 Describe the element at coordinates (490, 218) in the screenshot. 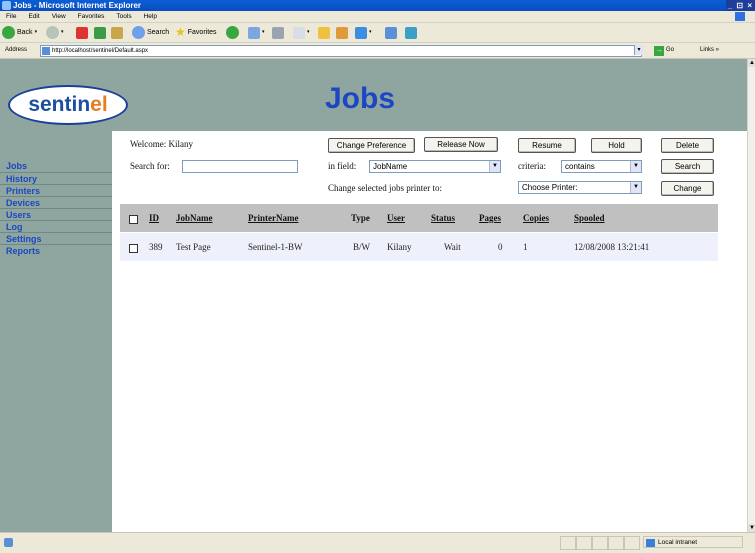

I see `col-pages: Pages` at that location.